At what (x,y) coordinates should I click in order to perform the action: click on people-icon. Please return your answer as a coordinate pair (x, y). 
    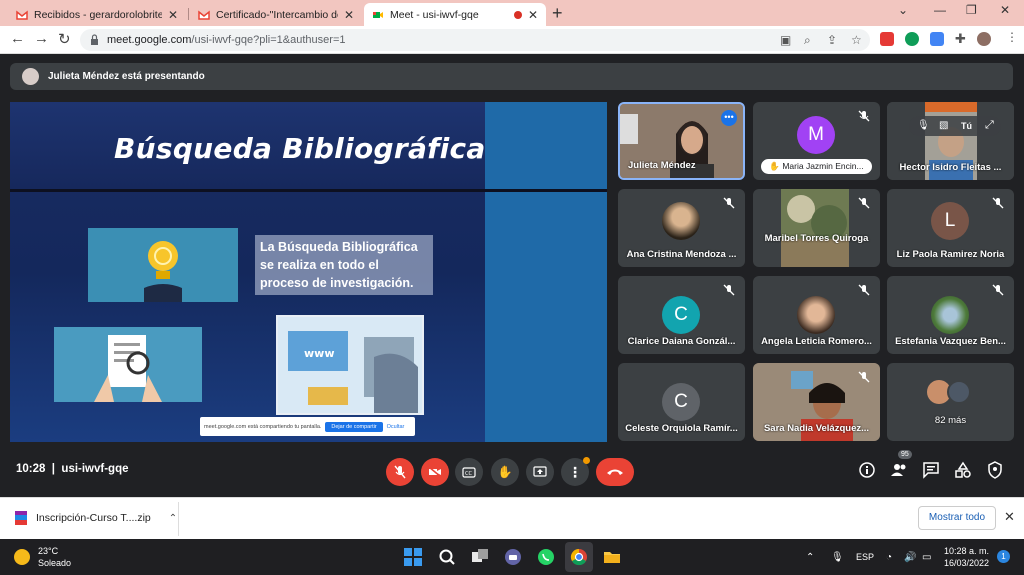
    Looking at the image, I should click on (899, 470).